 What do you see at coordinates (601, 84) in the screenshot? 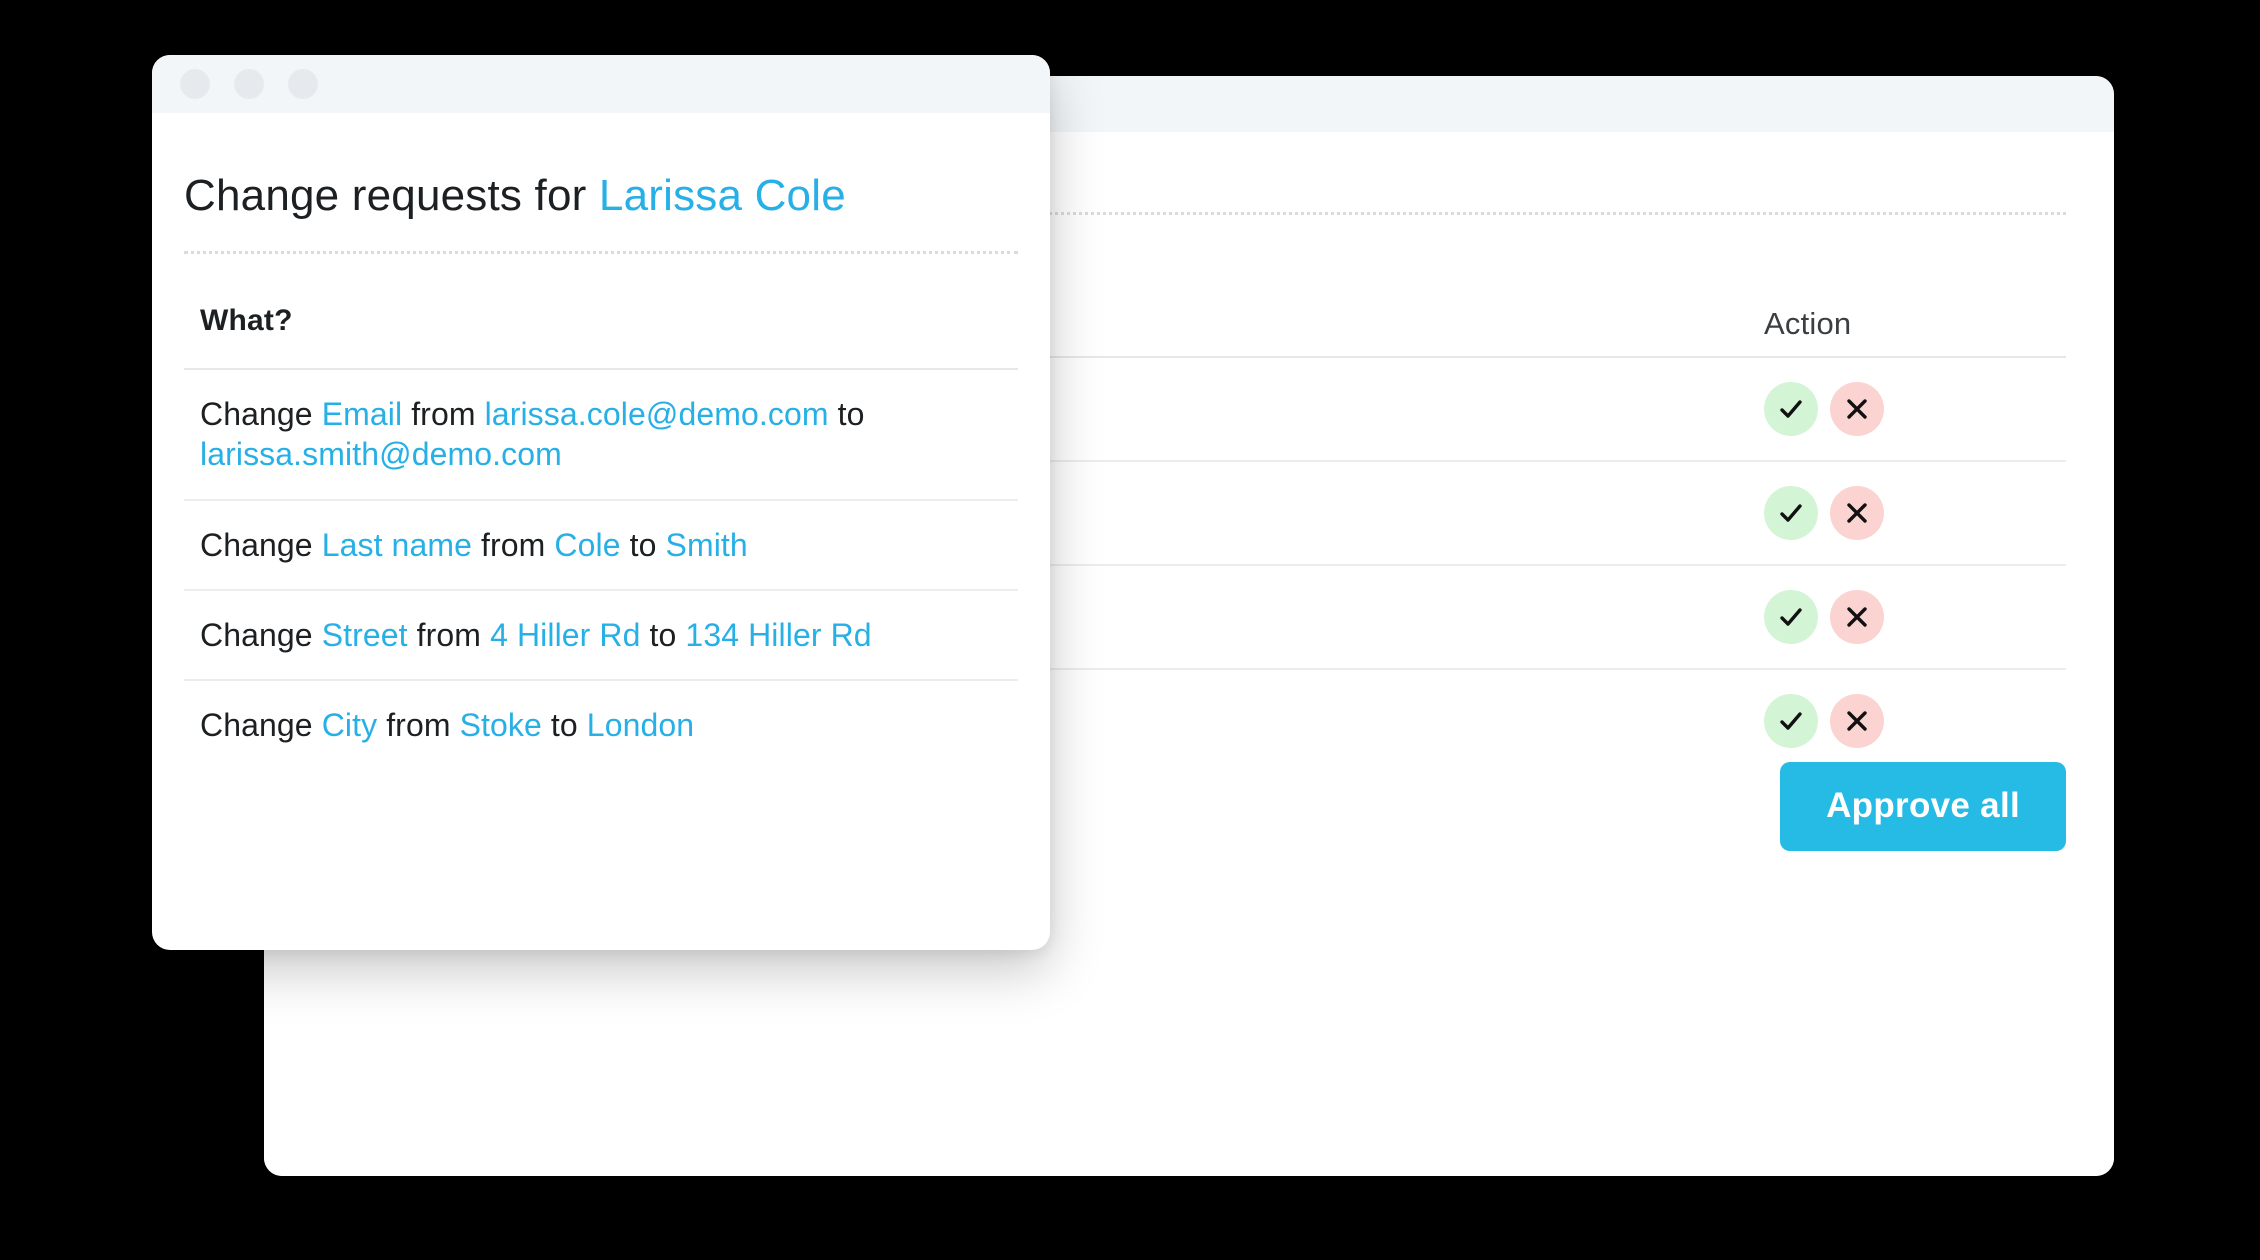
I see `modal-titlebar` at bounding box center [601, 84].